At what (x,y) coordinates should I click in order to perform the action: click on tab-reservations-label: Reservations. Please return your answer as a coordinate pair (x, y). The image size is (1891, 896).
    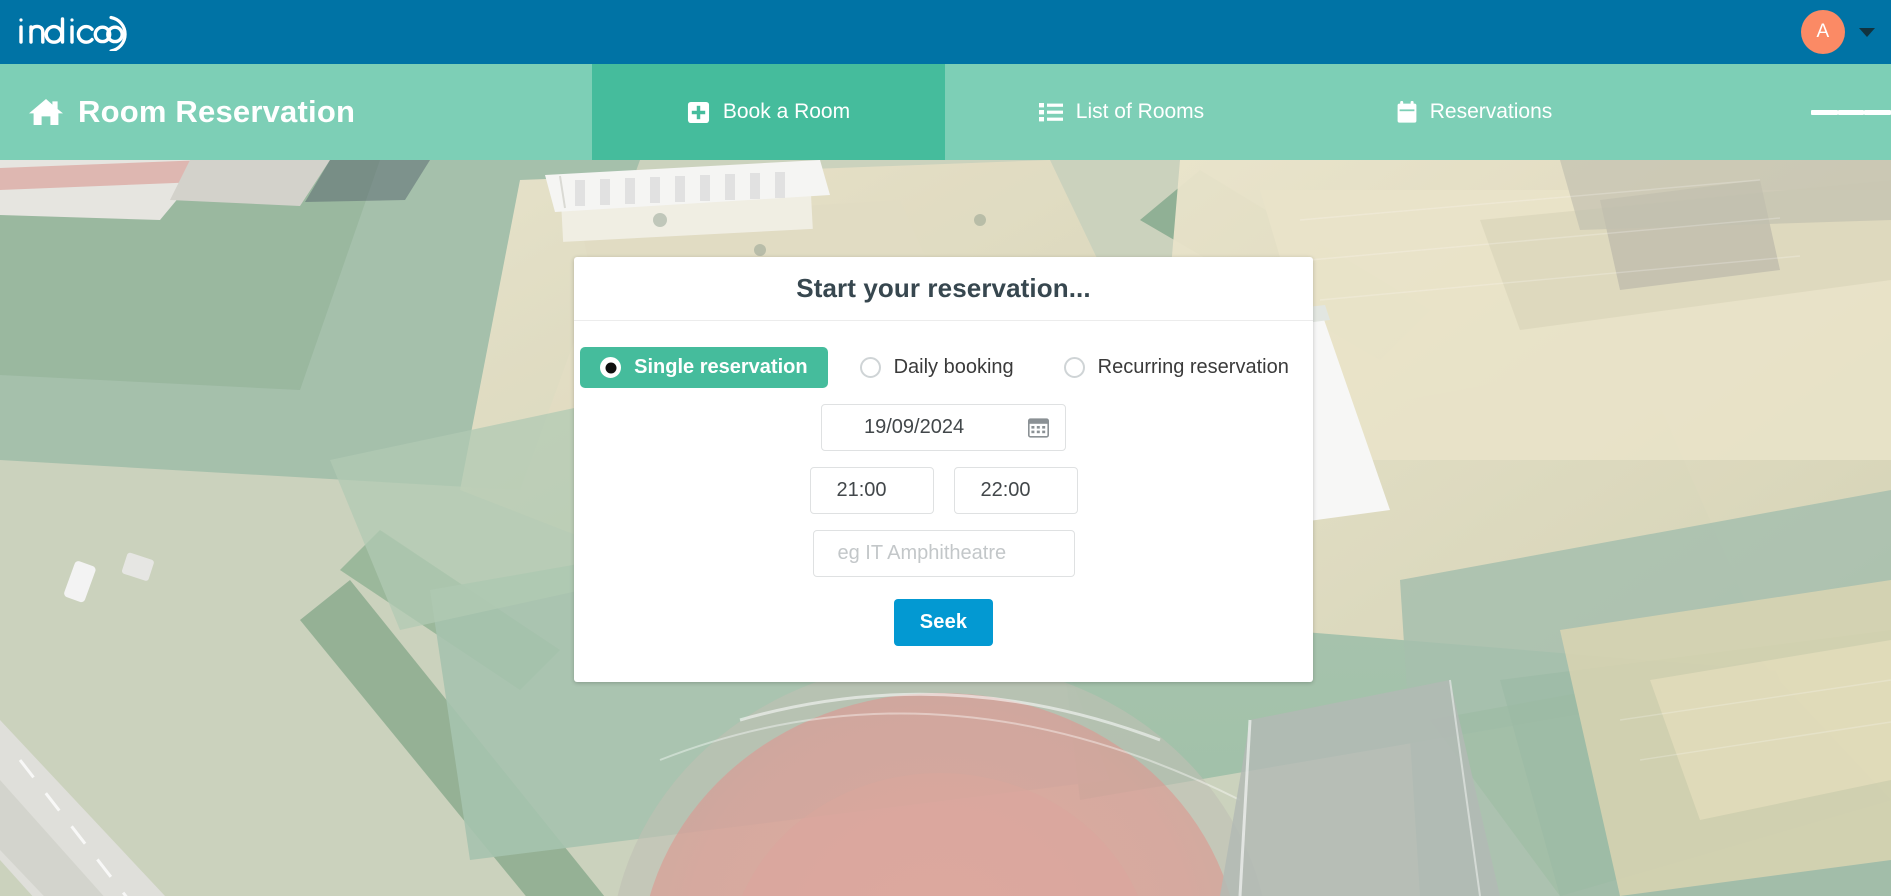
    Looking at the image, I should click on (1491, 111).